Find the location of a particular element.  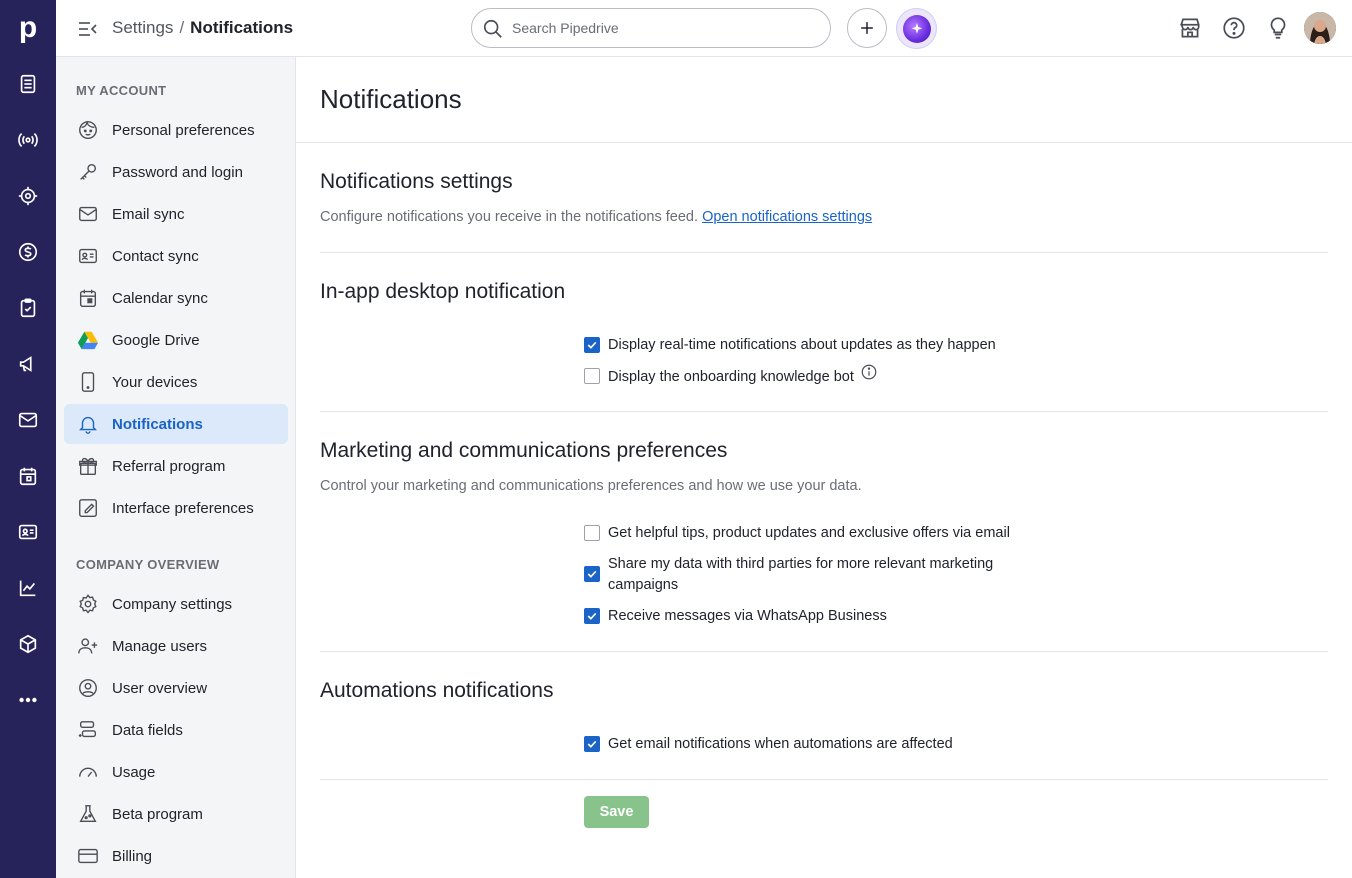

search-placeholder: Search Pipedrive is located at coordinates (565, 28).